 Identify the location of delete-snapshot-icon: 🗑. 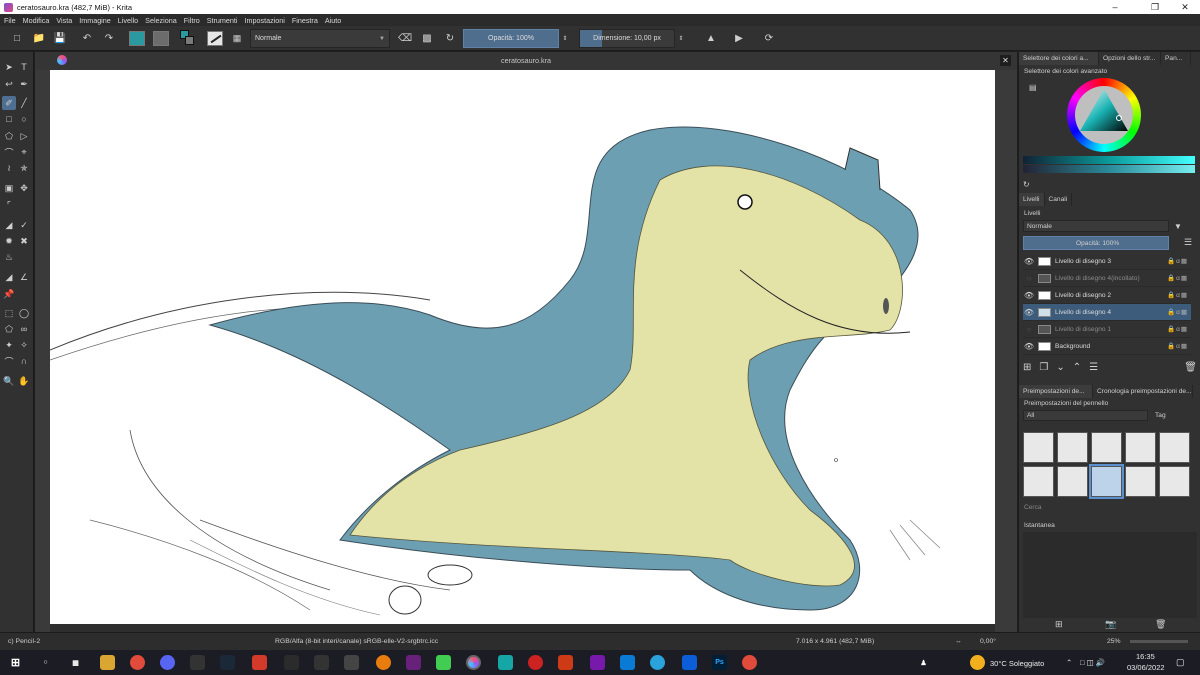
(1160, 624).